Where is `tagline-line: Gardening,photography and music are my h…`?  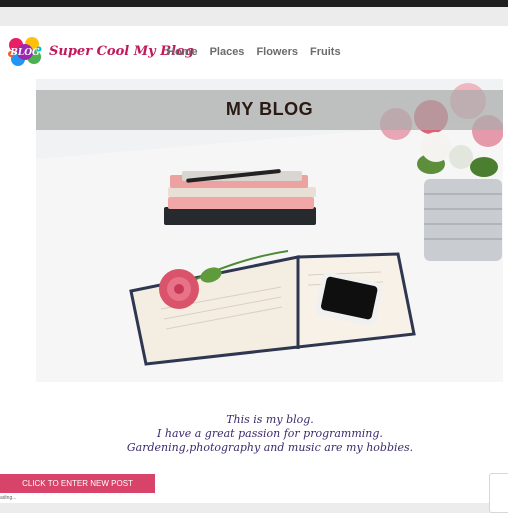
tagline-line: Gardening,photography and music are my h… is located at coordinates (270, 447).